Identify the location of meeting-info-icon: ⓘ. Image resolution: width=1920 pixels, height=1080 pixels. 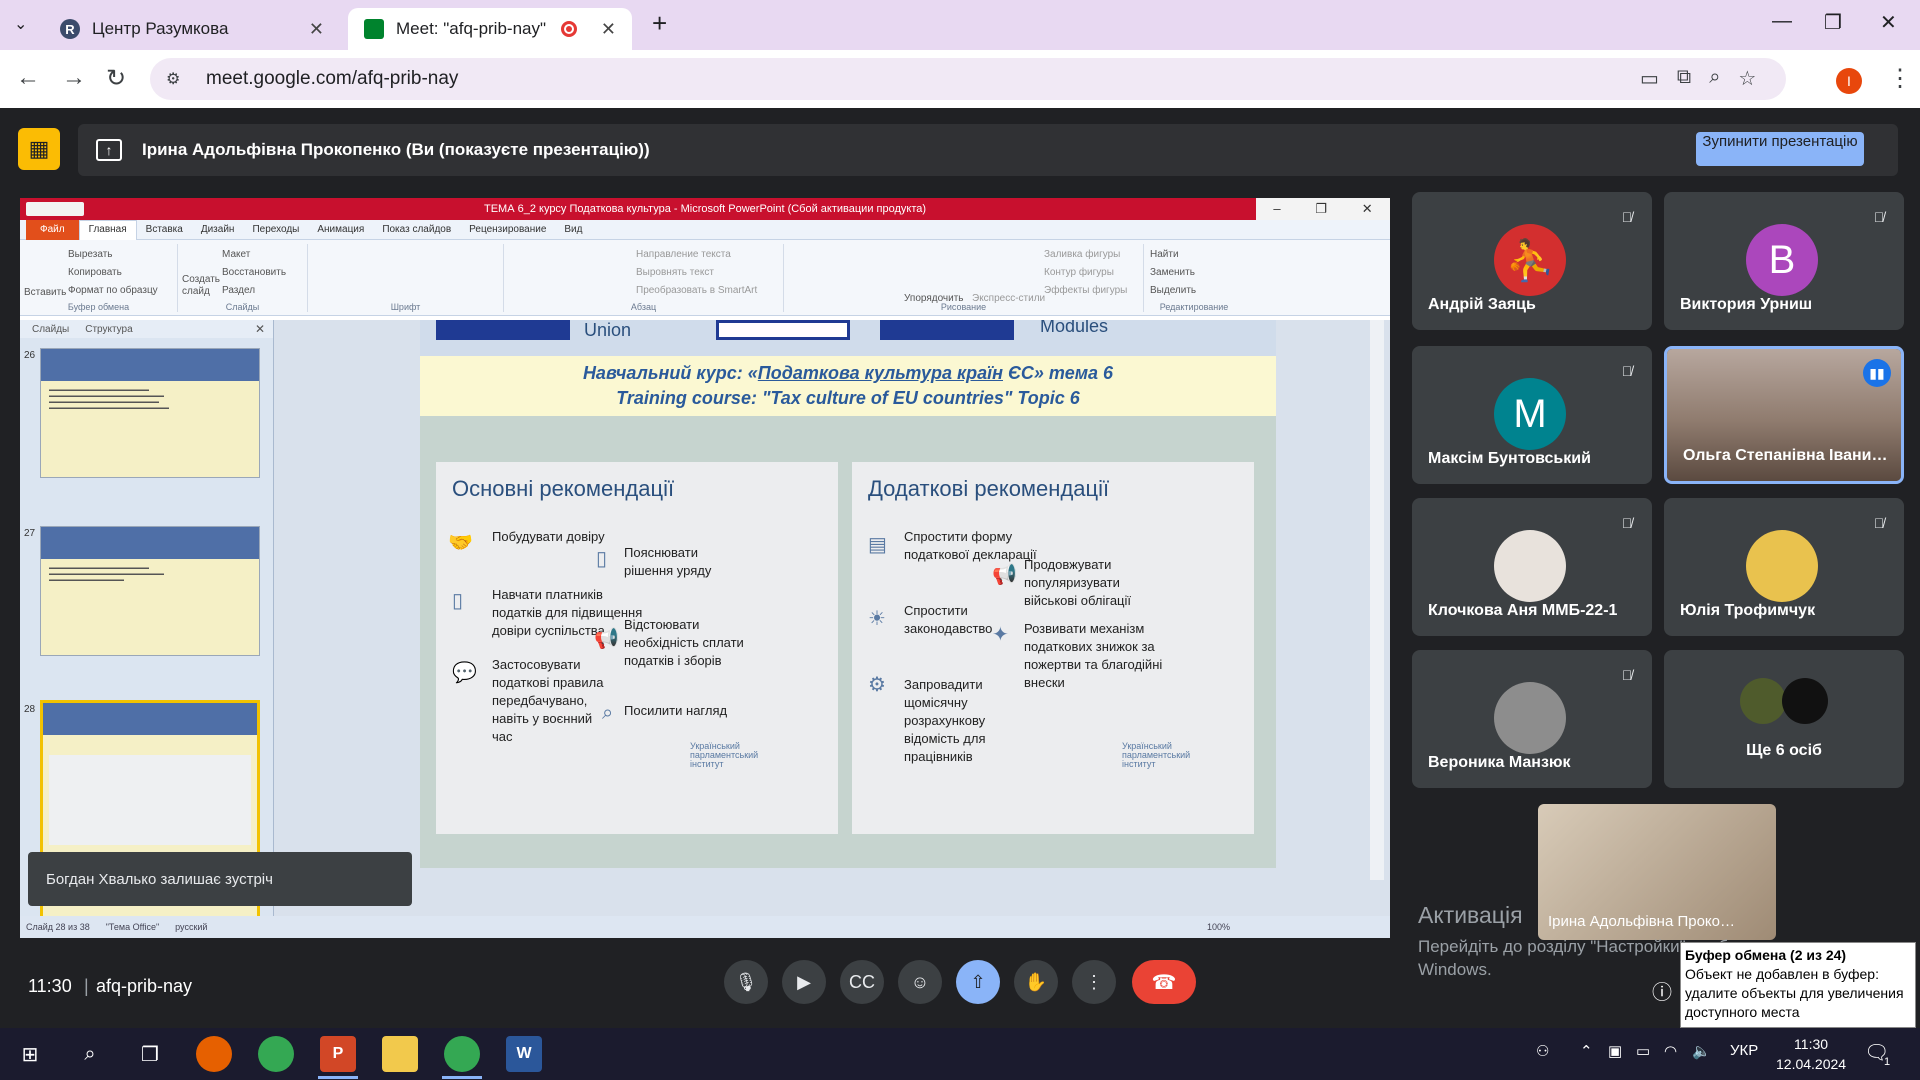
(1662, 990).